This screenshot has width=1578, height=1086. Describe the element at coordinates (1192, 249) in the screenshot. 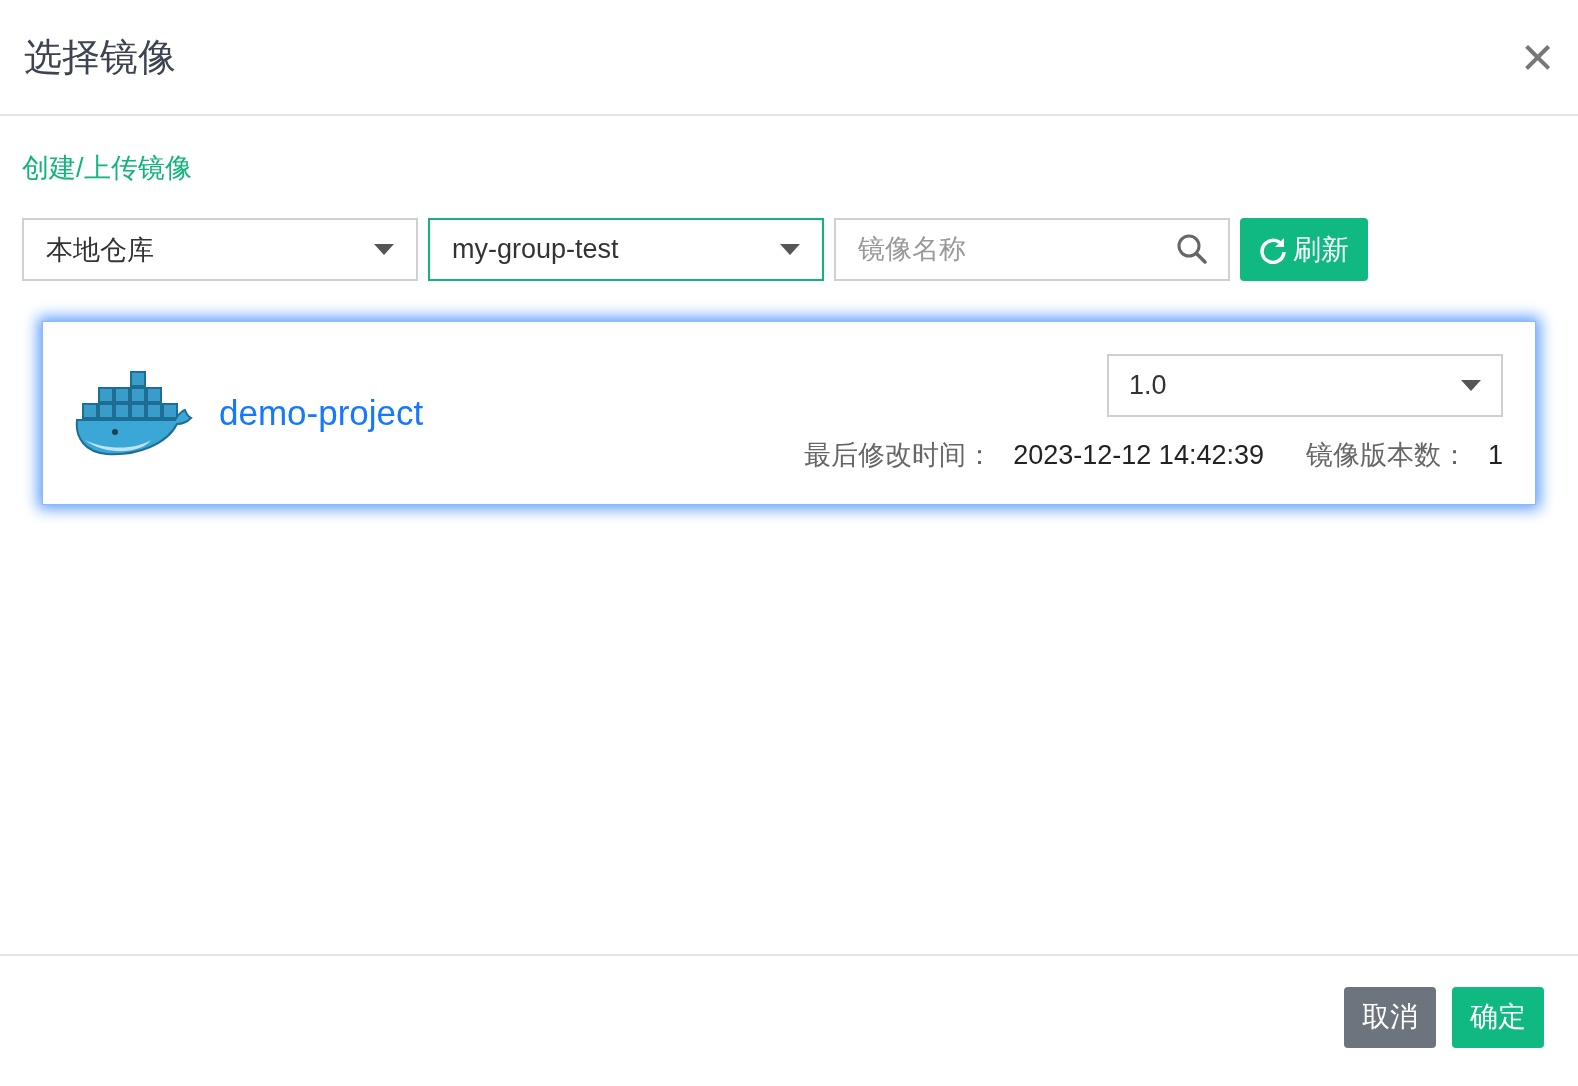

I see `search-icon` at that location.